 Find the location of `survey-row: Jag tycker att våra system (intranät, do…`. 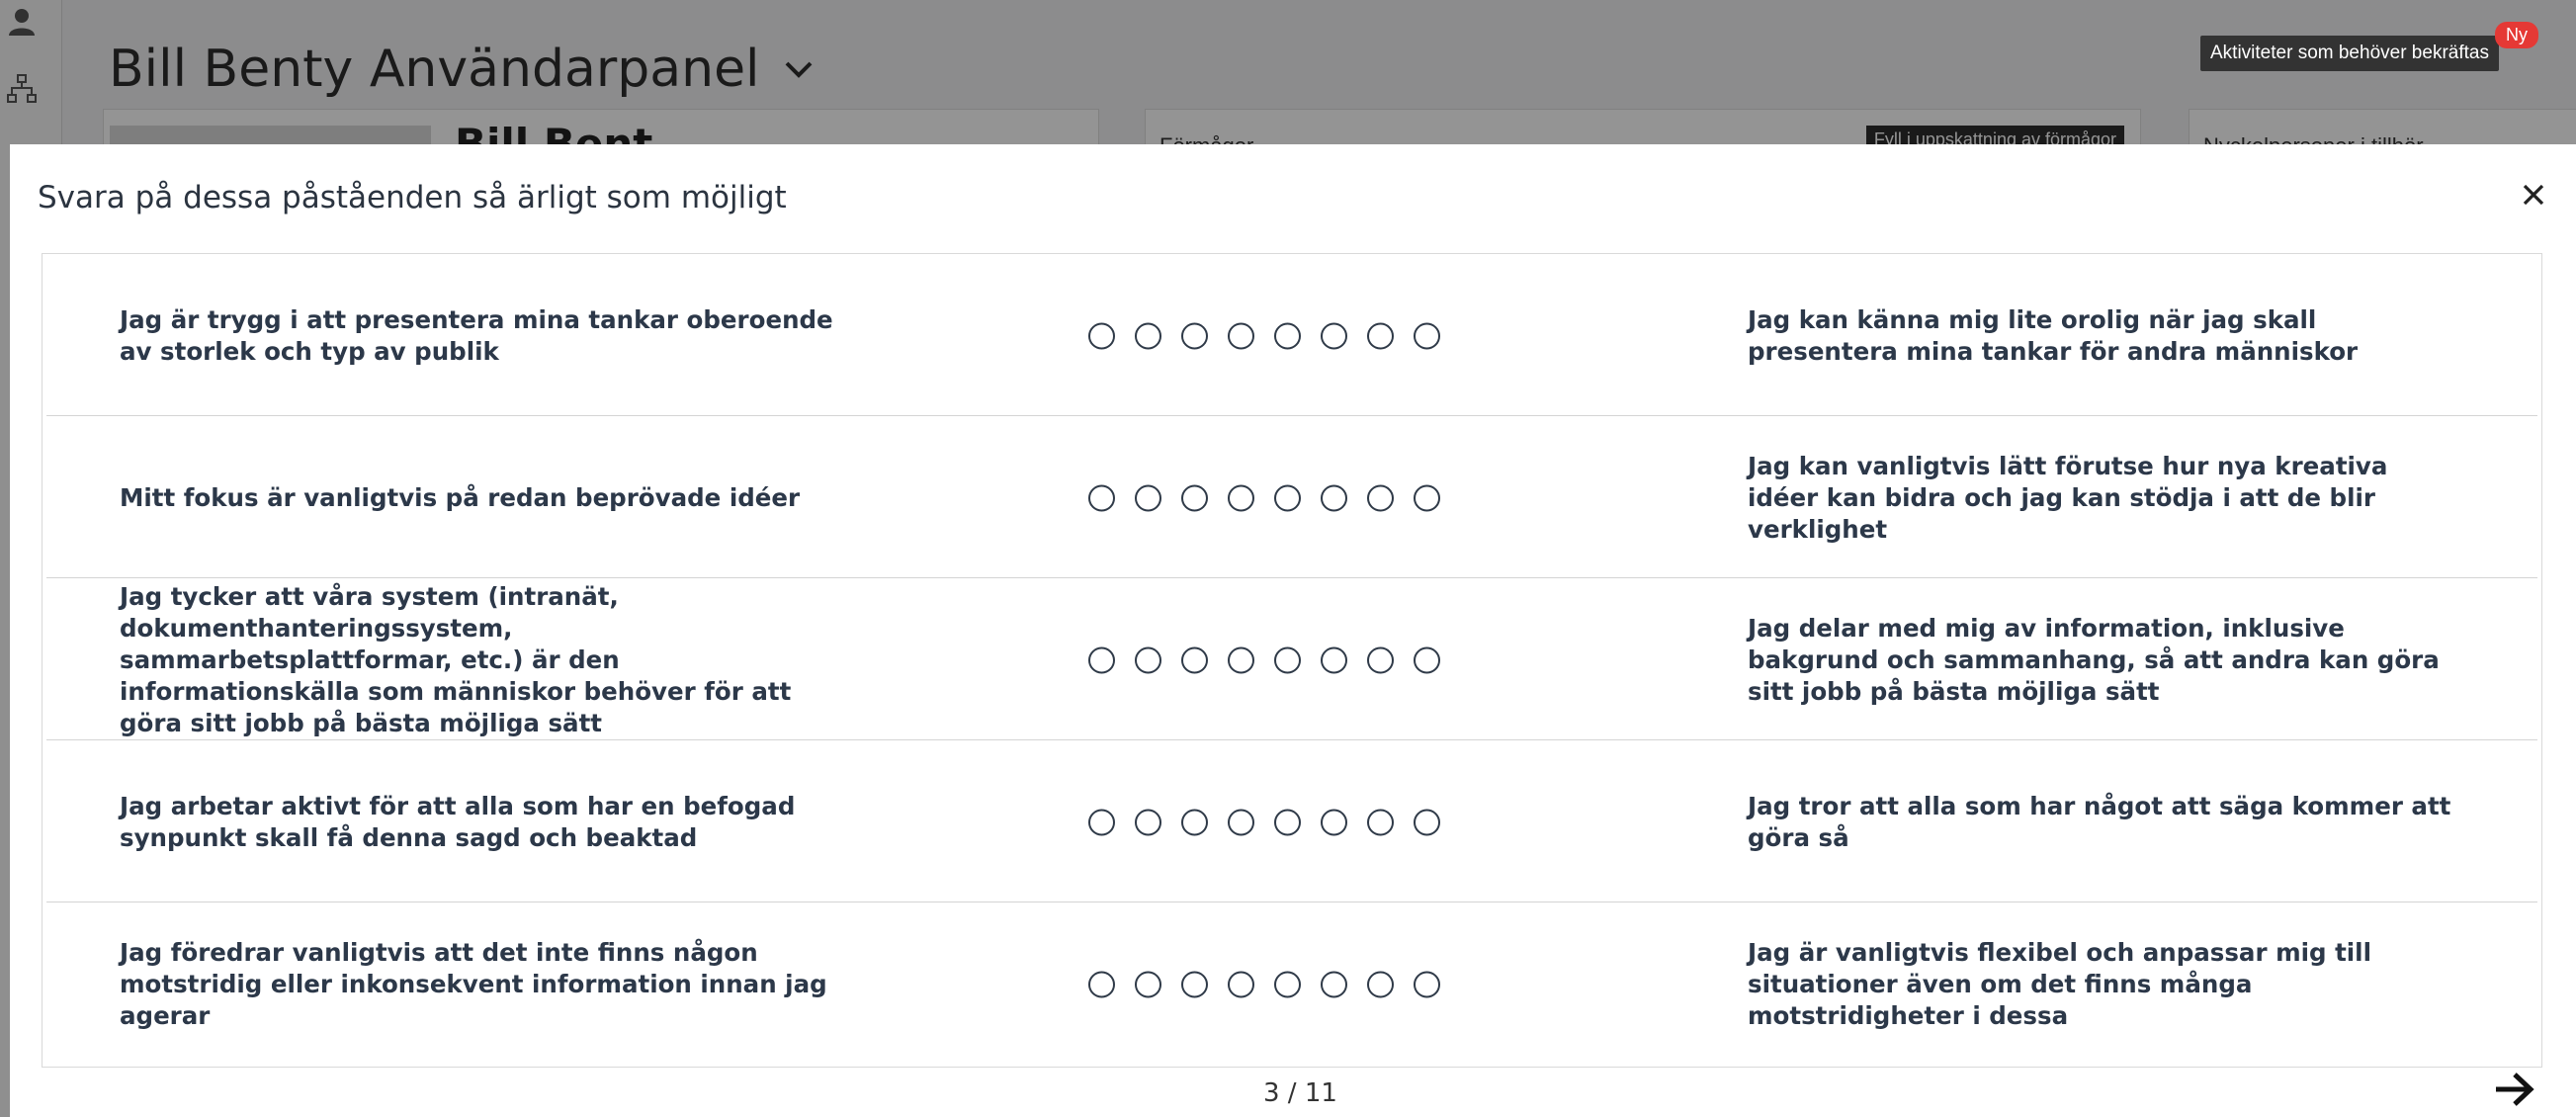

survey-row: Jag tycker att våra system (intranät, do… is located at coordinates (1291, 660).